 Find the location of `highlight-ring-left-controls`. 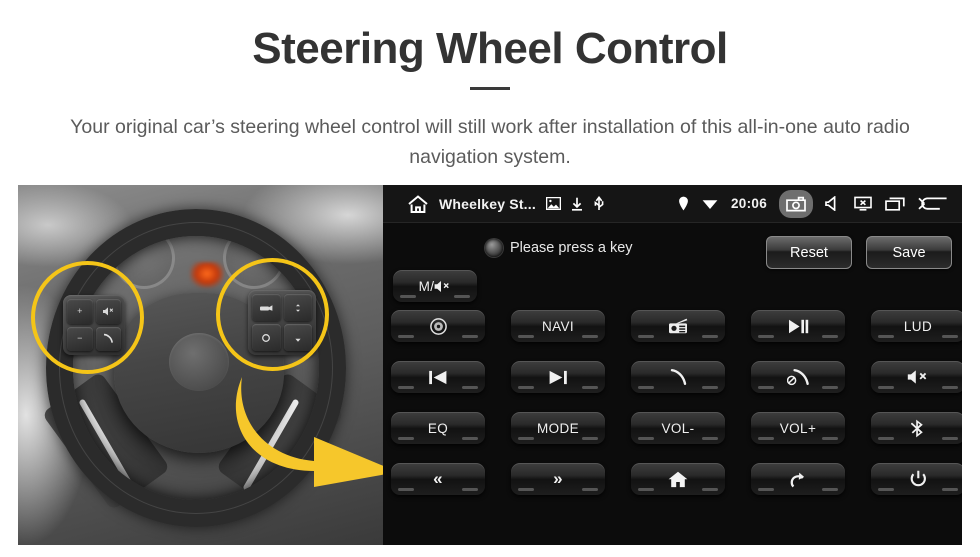

highlight-ring-left-controls is located at coordinates (87, 317).